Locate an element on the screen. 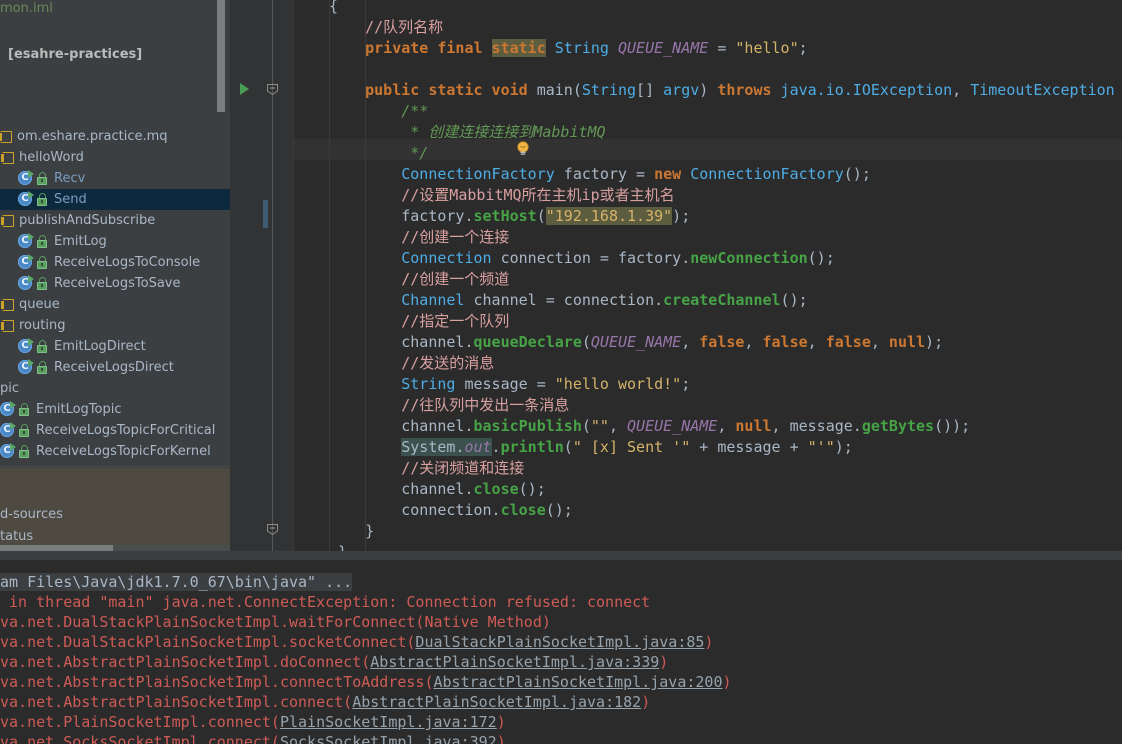  sidebar-item-send: C Send is located at coordinates (115, 199).